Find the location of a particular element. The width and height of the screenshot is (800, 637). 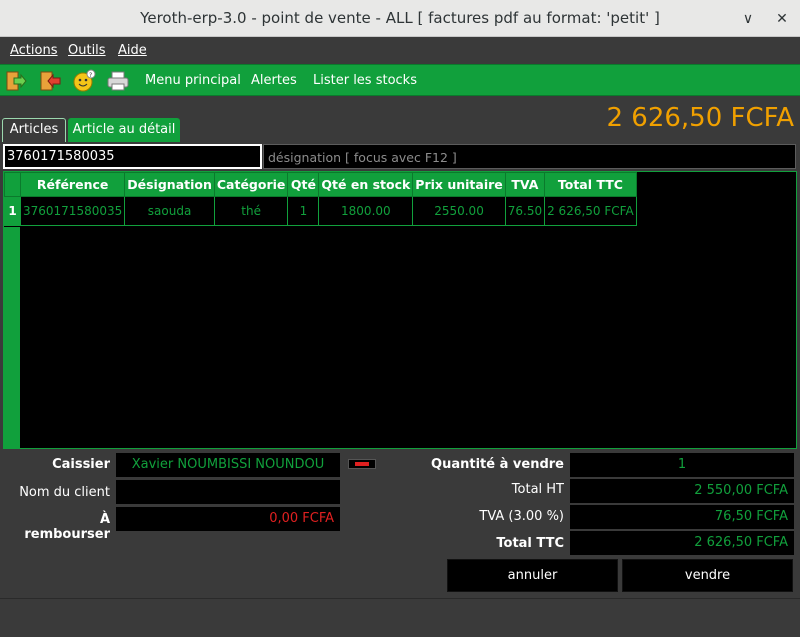

status-bar is located at coordinates (400, 617).